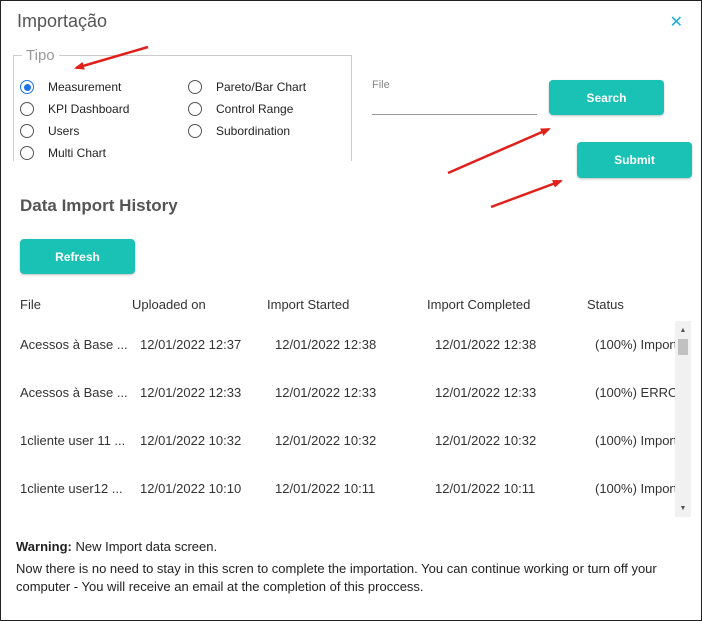 The image size is (702, 621). What do you see at coordinates (85, 87) in the screenshot?
I see `radio-label: Measurement` at bounding box center [85, 87].